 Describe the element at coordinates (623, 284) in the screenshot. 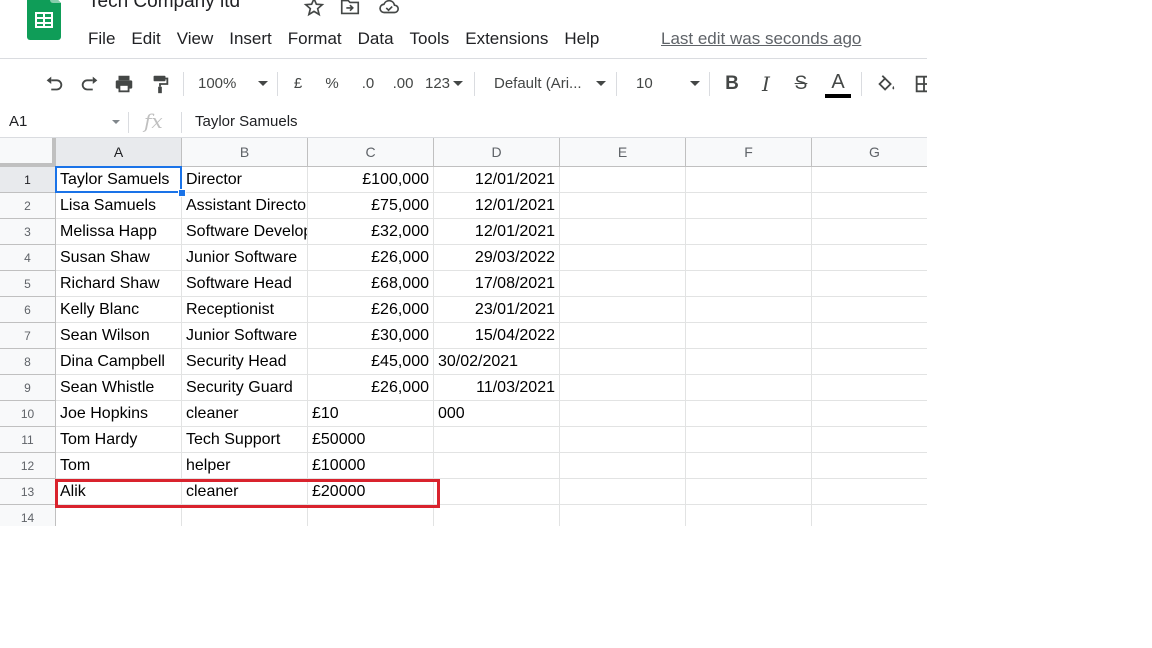

I see `cell-e5` at that location.